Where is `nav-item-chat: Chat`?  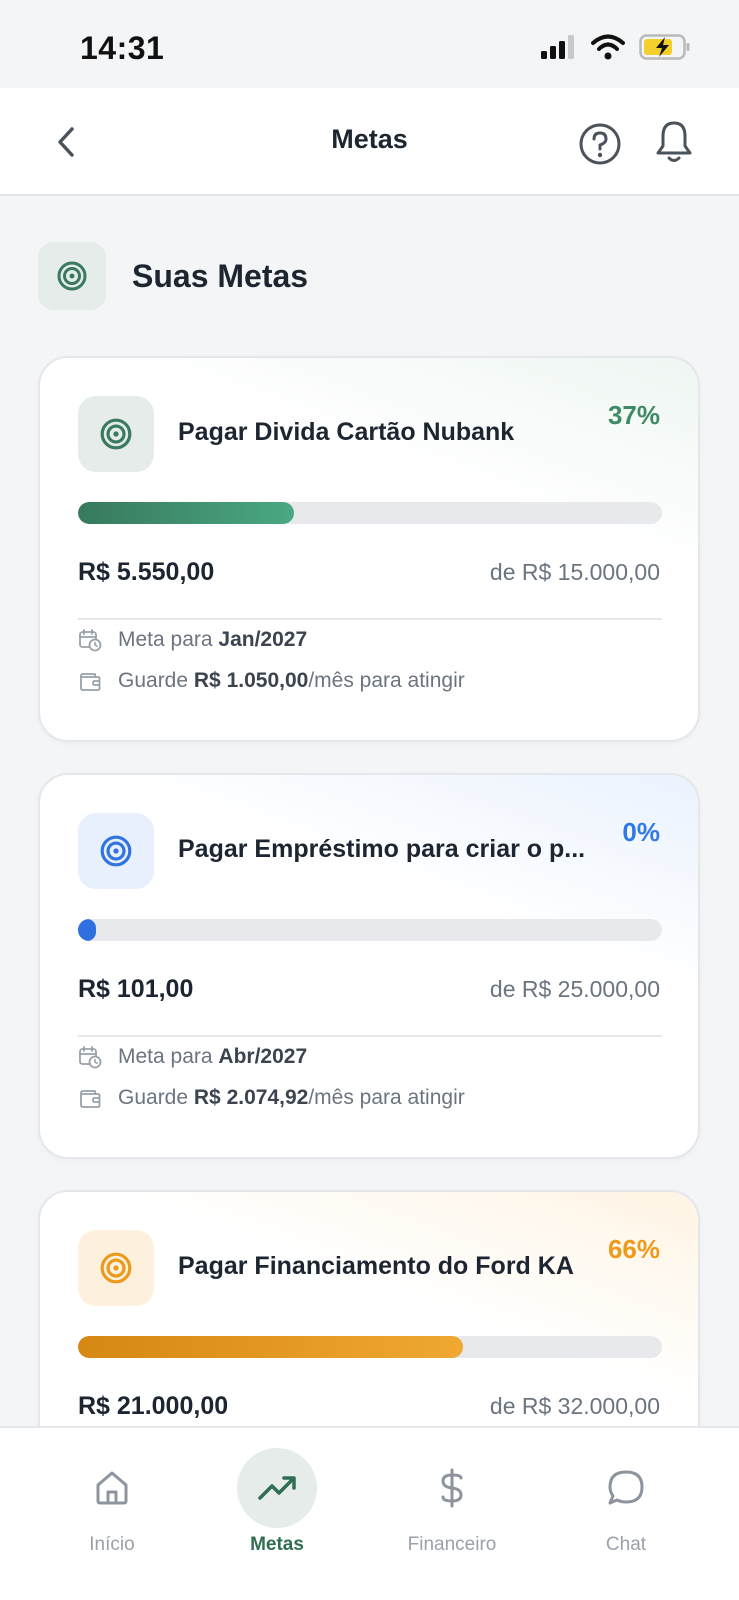
nav-item-chat: Chat is located at coordinates (626, 1513).